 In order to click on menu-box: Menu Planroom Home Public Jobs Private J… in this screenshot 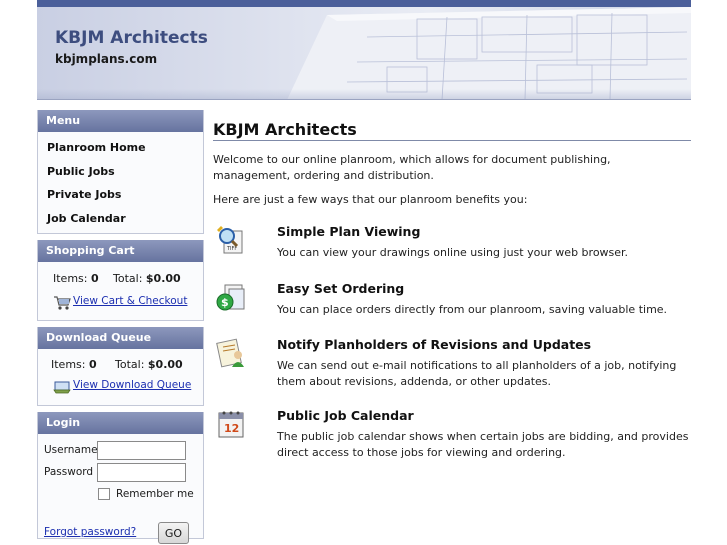, I will do `click(120, 172)`.